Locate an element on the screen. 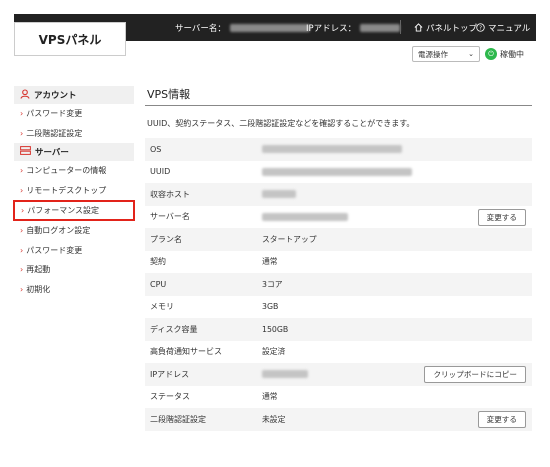 The image size is (550, 467). ip-address-label: IPアドレス： is located at coordinates (331, 28).